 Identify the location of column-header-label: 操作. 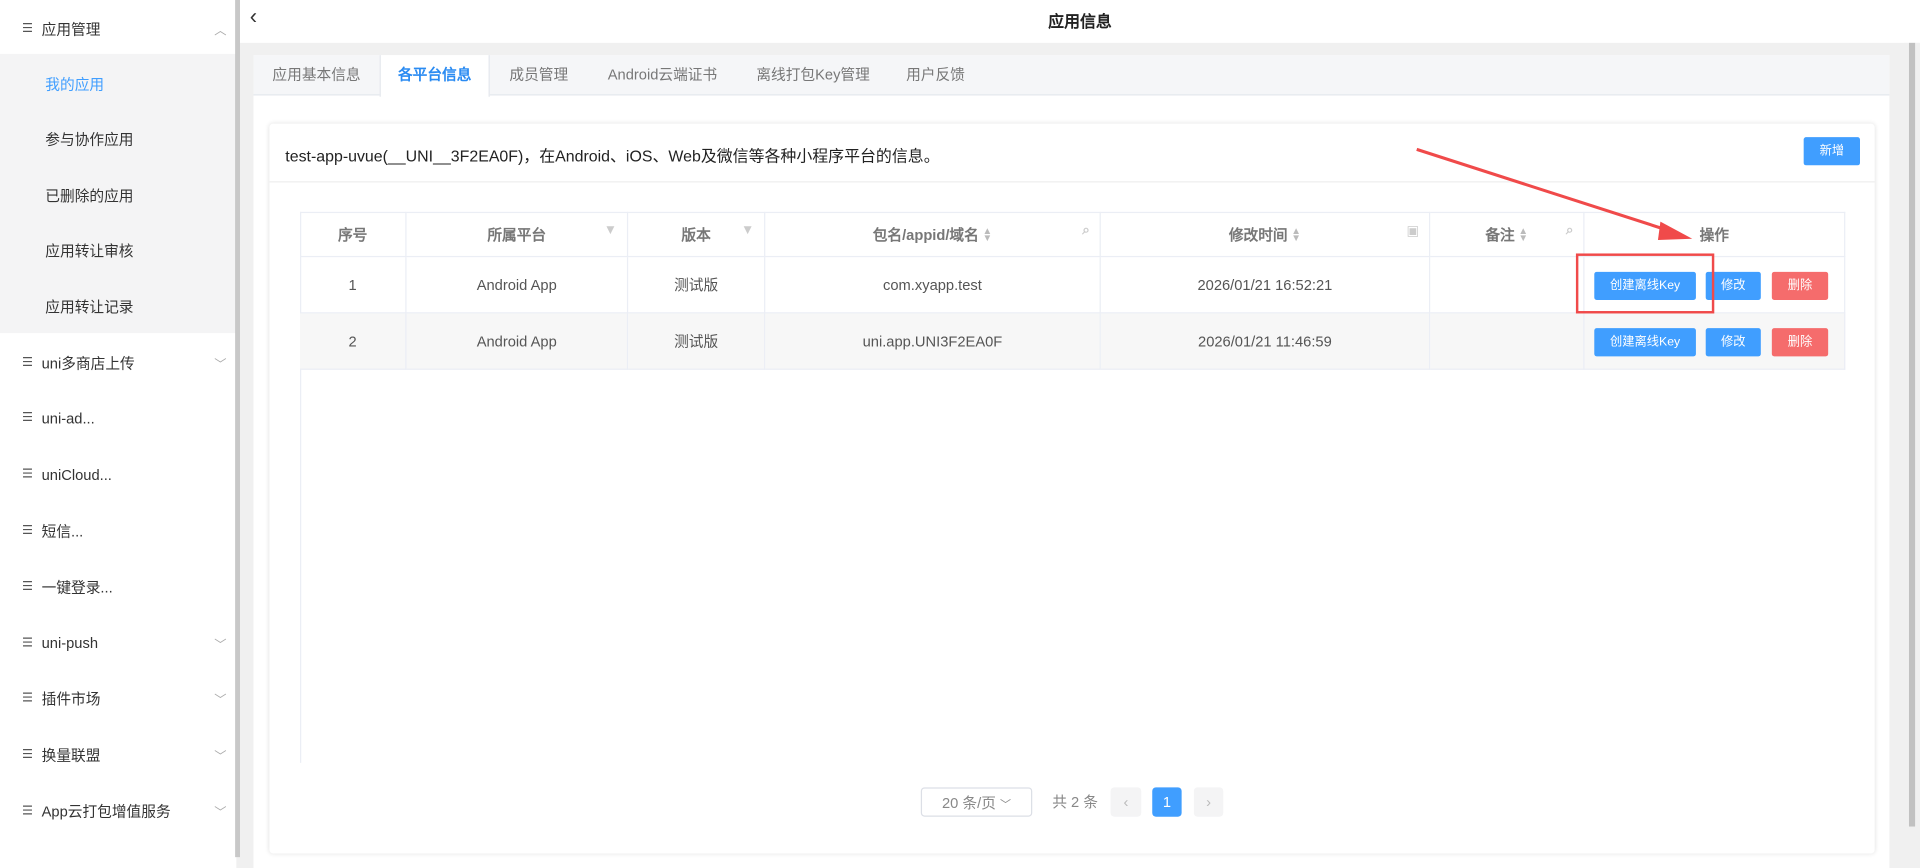
(1714, 235).